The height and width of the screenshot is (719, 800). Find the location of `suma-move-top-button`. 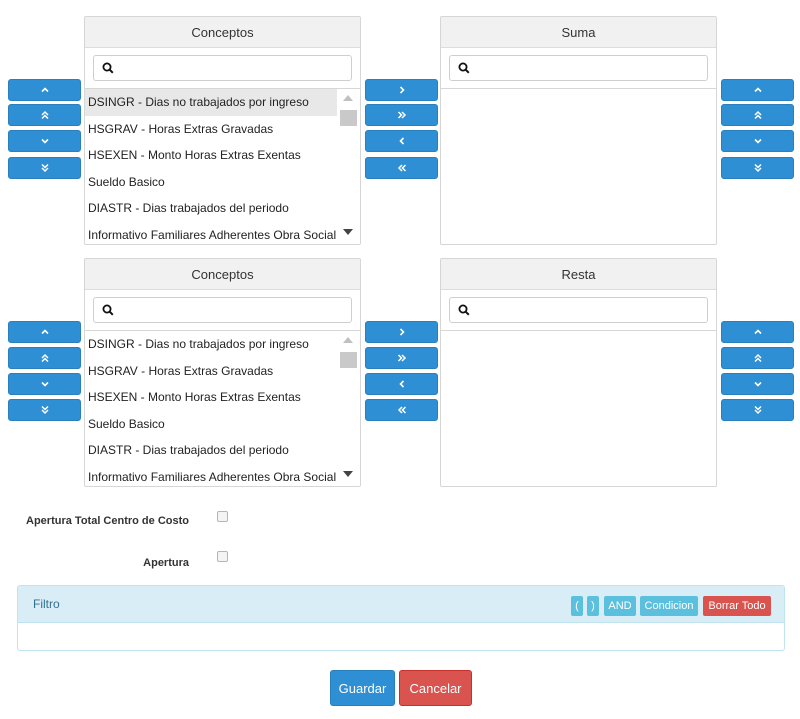

suma-move-top-button is located at coordinates (757, 115).